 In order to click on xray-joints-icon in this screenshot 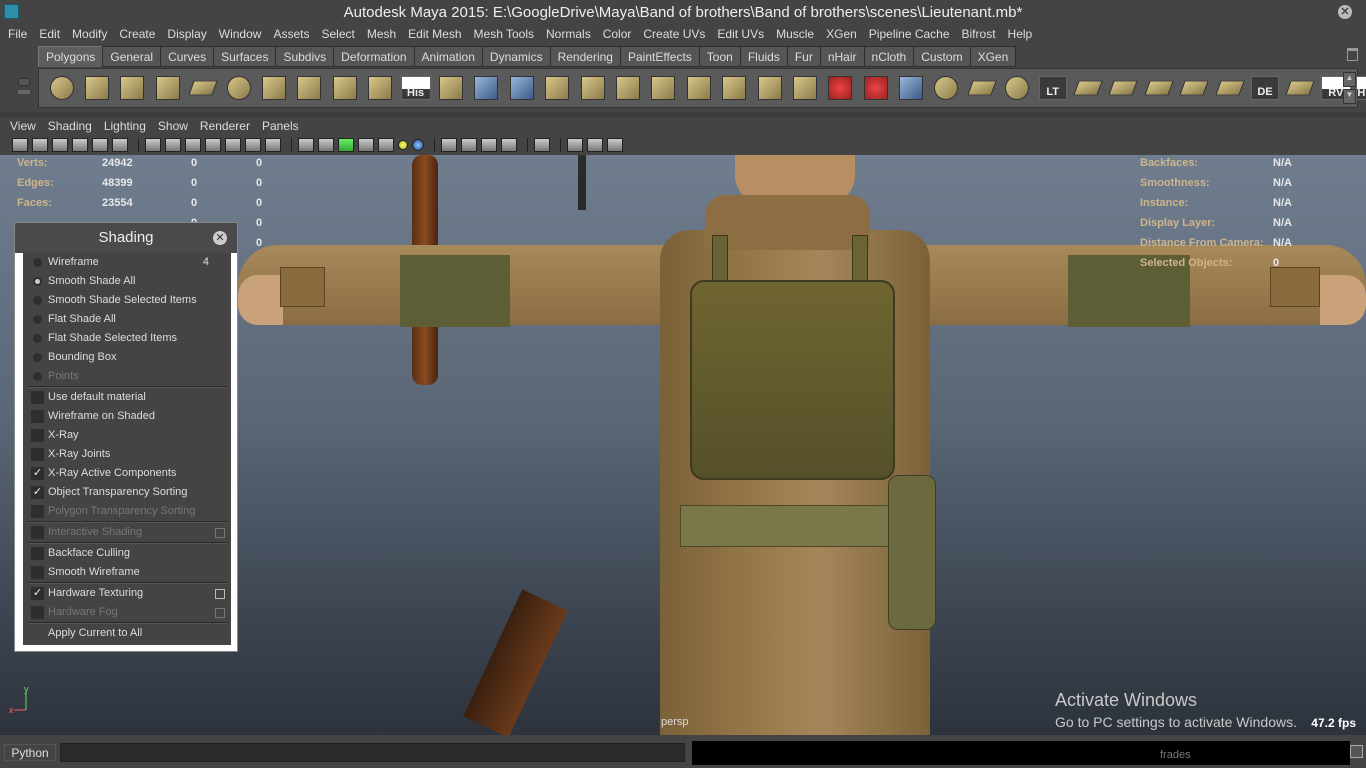, I will do `click(615, 145)`.